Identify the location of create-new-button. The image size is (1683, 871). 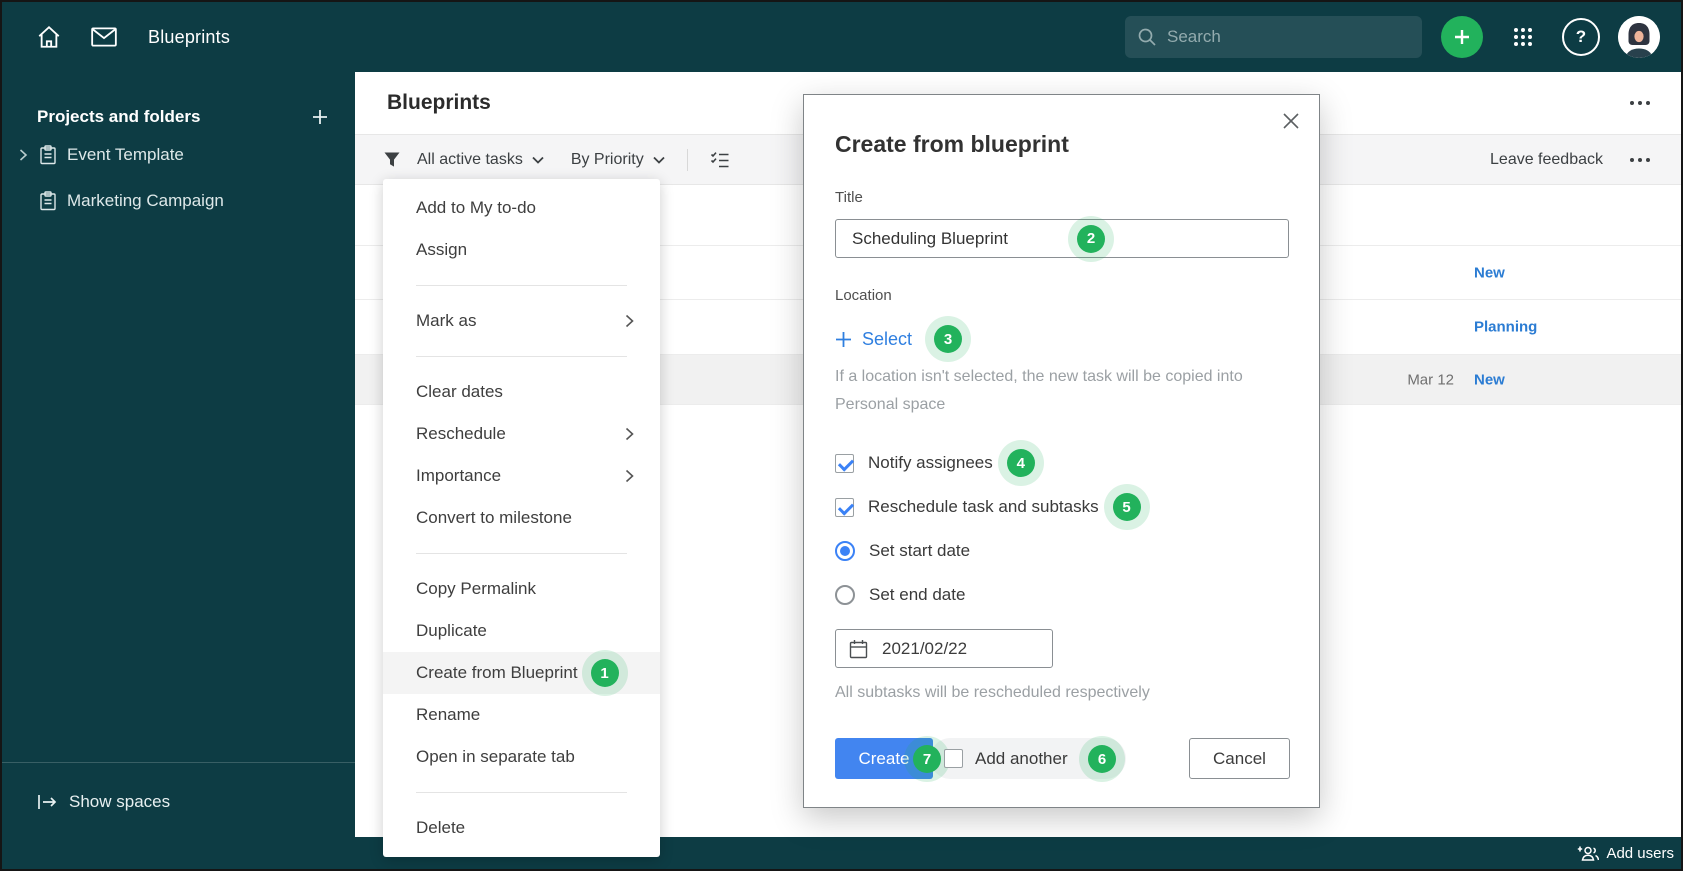
(1462, 37).